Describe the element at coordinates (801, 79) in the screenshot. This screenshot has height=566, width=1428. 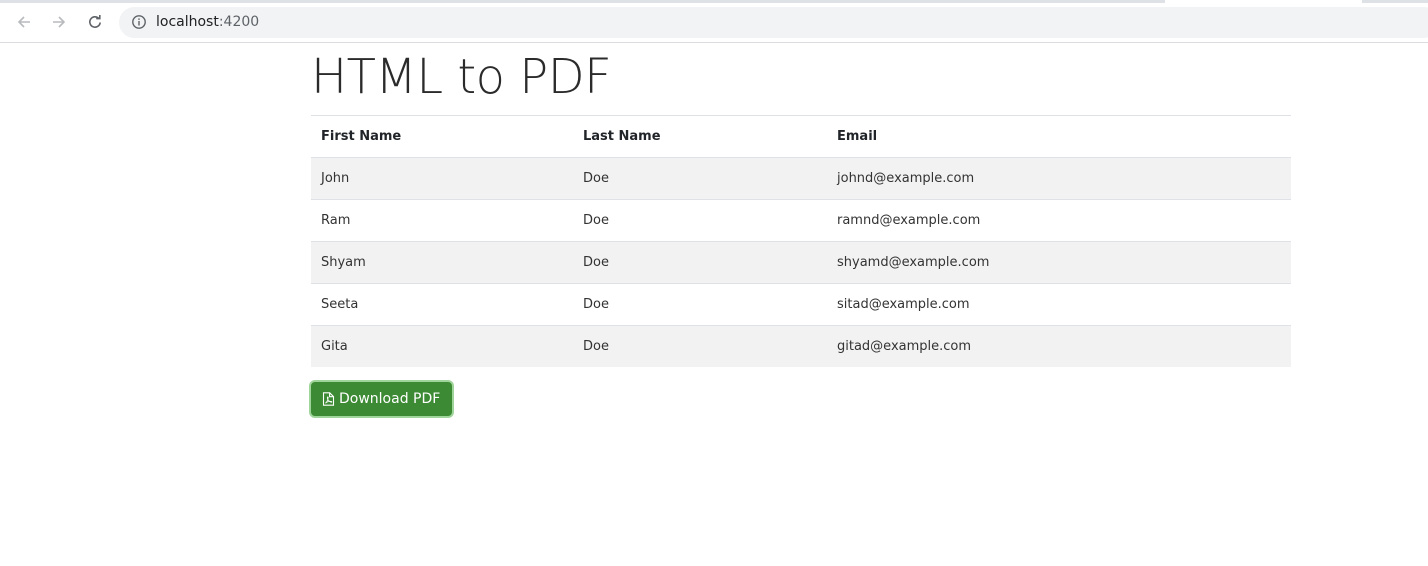
I see `page-title: HTML to PDF` at that location.